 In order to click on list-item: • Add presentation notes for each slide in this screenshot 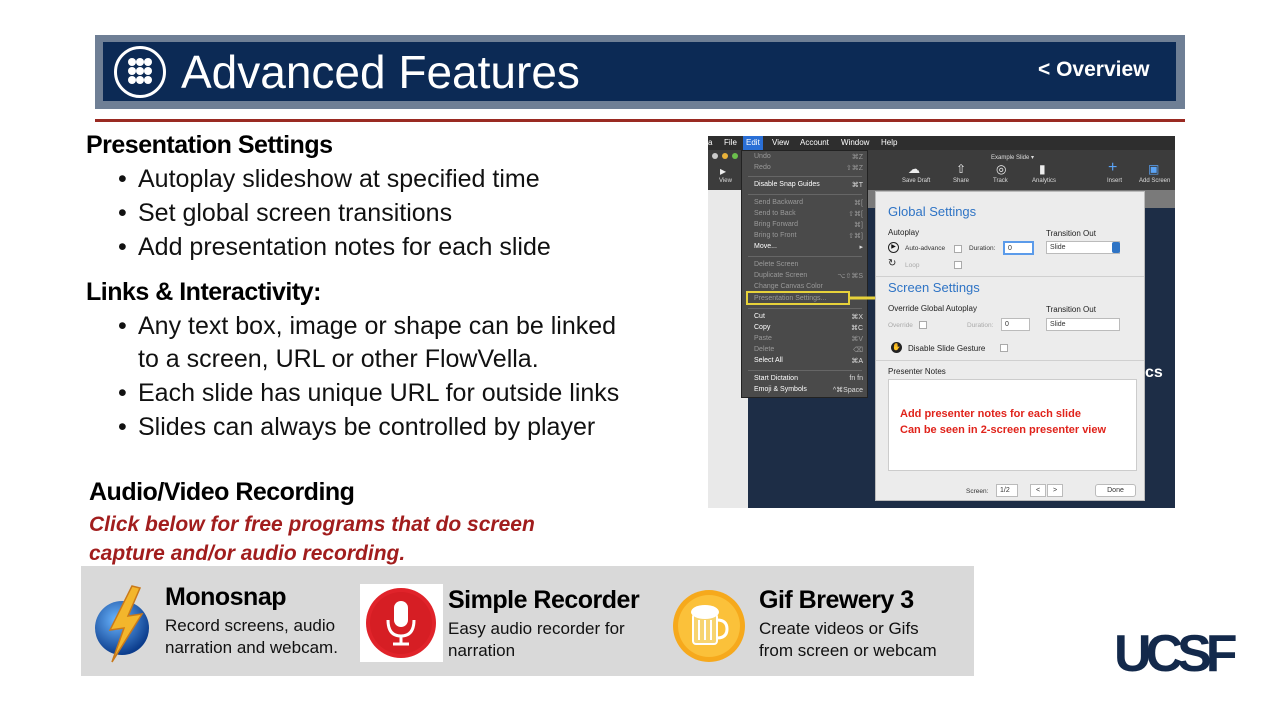, I will do `click(334, 247)`.